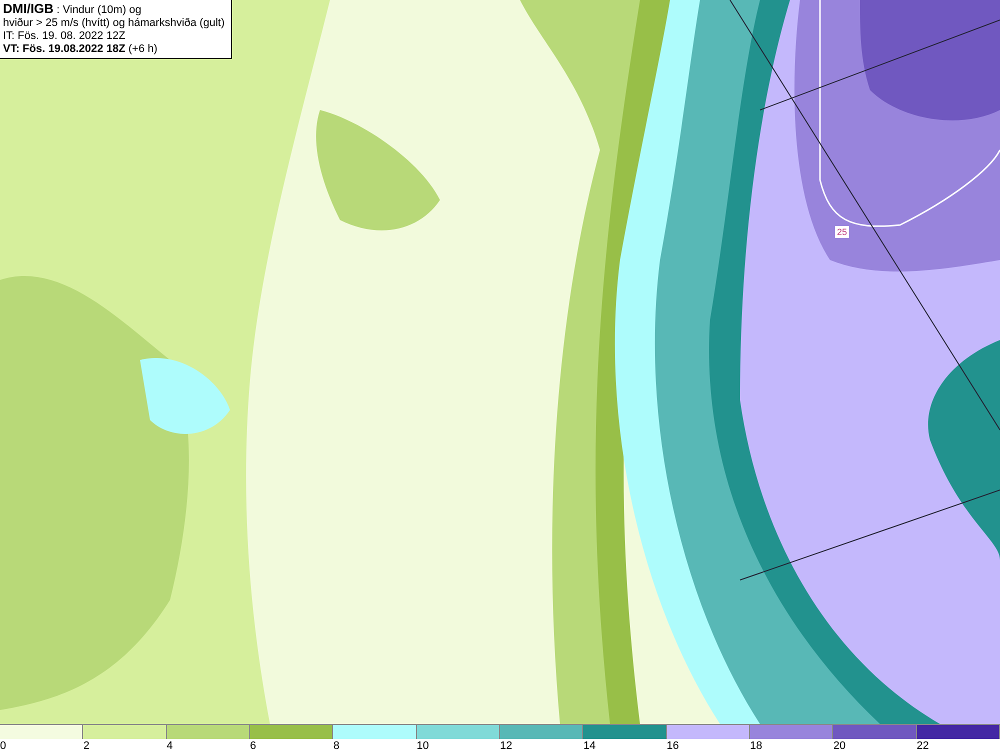 The height and width of the screenshot is (753, 1000). Describe the element at coordinates (839, 746) in the screenshot. I see `legend-label: 20` at that location.